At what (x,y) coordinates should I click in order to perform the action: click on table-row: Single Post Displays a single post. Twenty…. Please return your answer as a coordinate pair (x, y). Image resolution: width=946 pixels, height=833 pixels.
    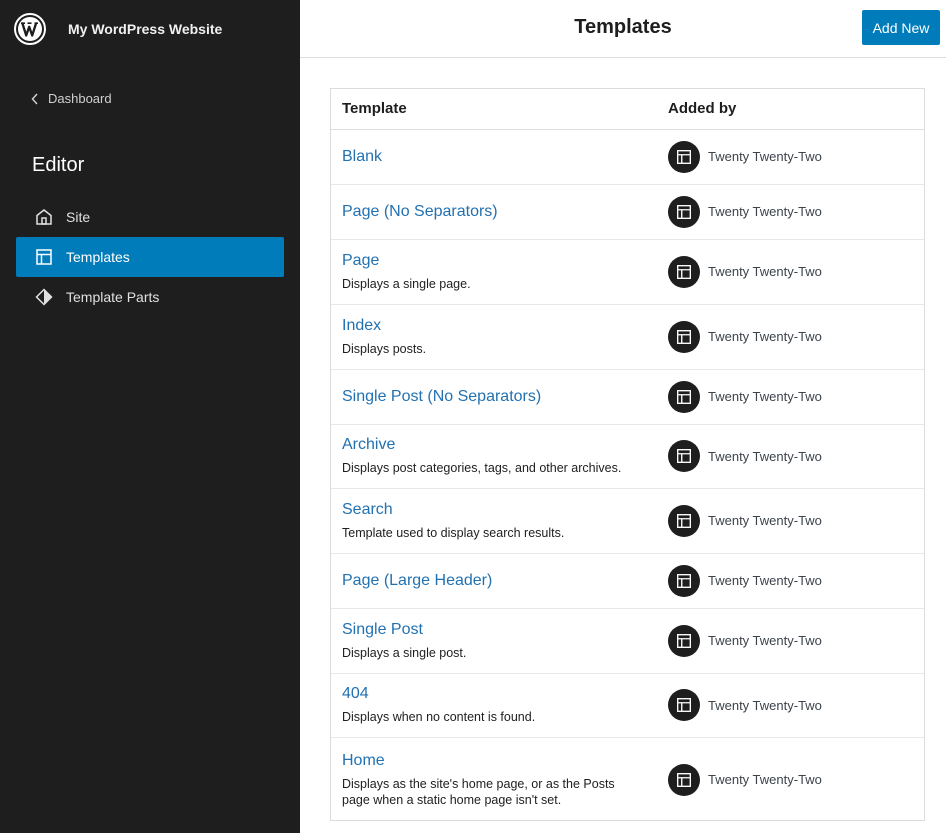
    Looking at the image, I should click on (627, 641).